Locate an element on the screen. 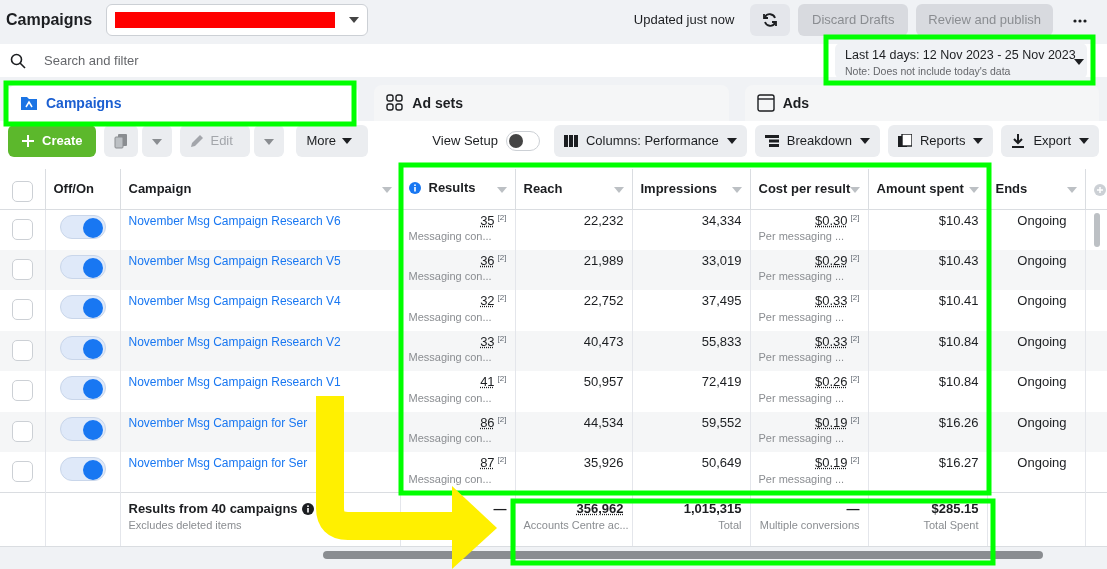  table-cell-text: $10.41 is located at coordinates (958, 301).